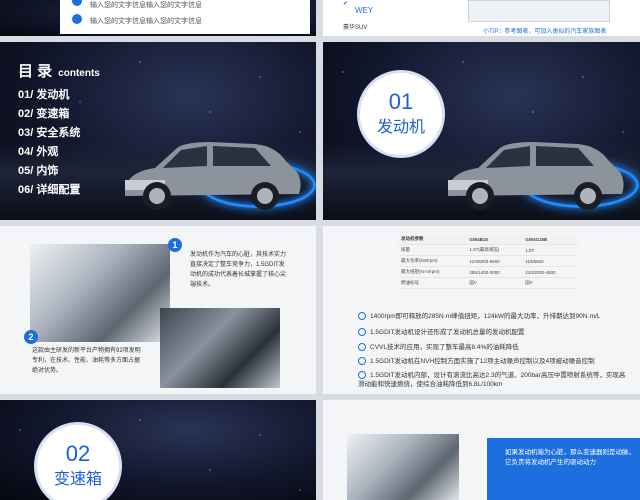 Image resolution: width=640 pixels, height=500 pixels. I want to click on toc-title: 目 录, so click(35, 71).